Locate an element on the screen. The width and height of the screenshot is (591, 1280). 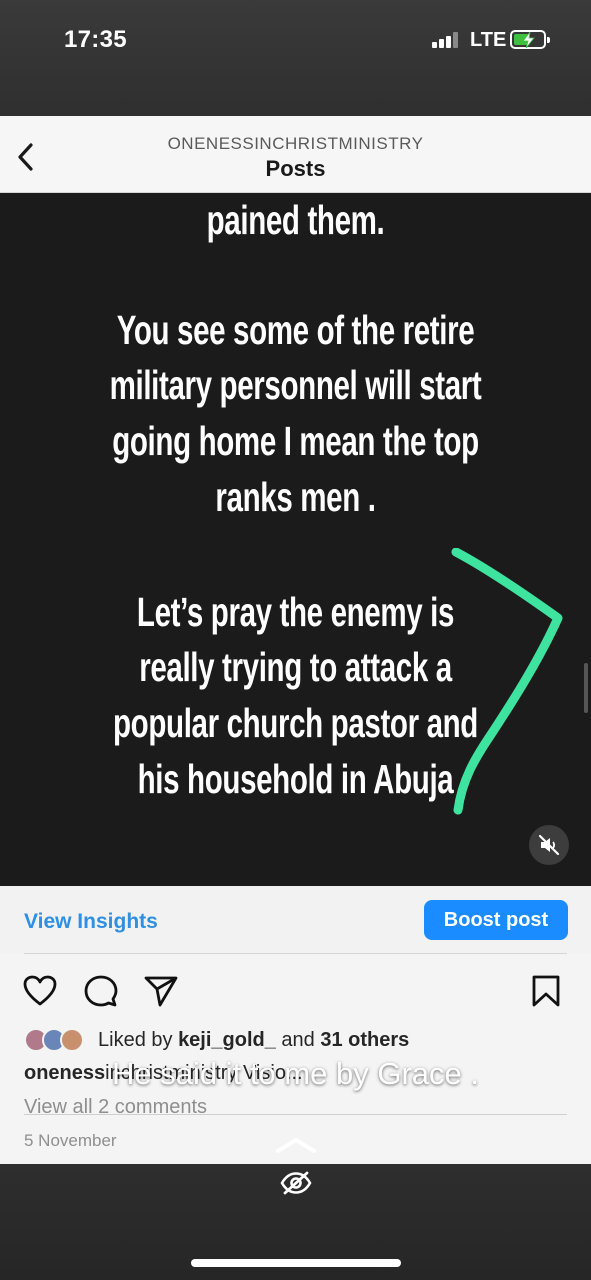
post-text-line: pained them. is located at coordinates (295, 220).